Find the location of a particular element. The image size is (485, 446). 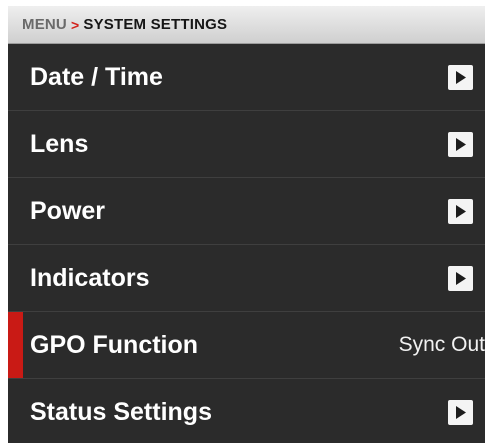

menu-item-label: Indicators is located at coordinates (90, 277).